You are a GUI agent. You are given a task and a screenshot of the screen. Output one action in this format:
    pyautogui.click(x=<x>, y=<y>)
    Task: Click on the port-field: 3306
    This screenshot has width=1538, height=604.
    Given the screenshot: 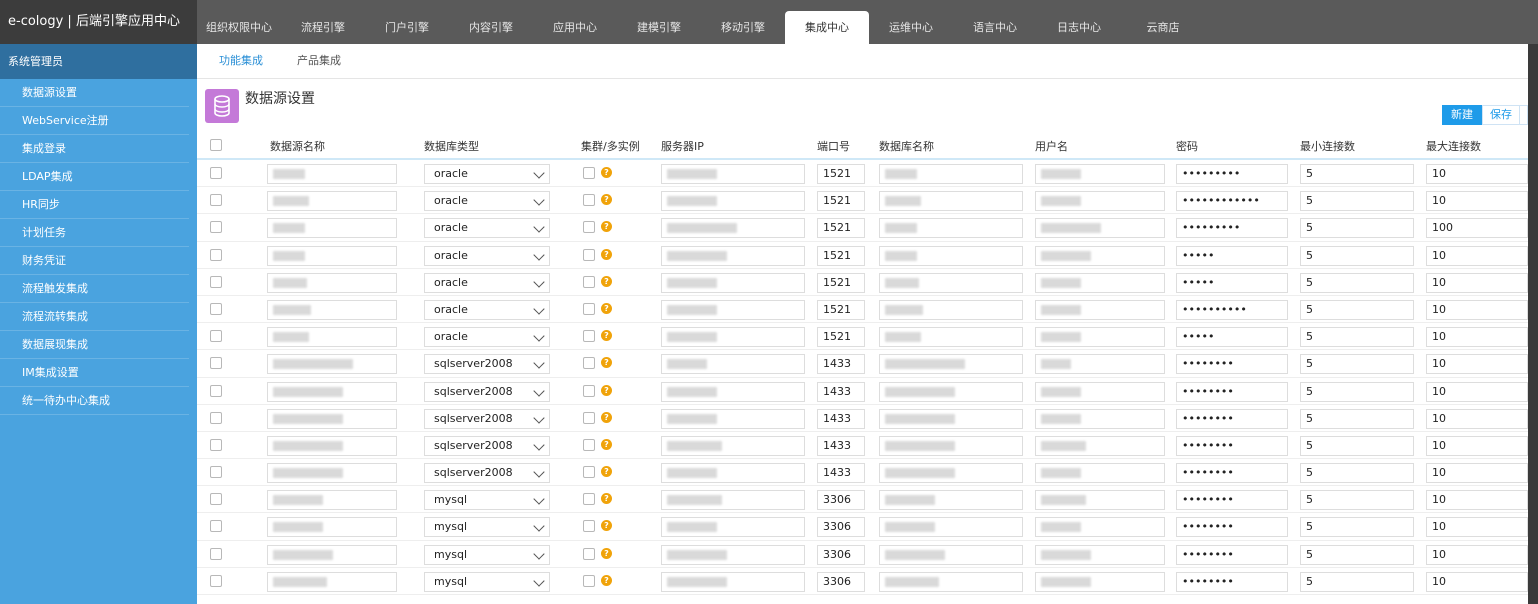 What is the action you would take?
    pyautogui.click(x=841, y=581)
    